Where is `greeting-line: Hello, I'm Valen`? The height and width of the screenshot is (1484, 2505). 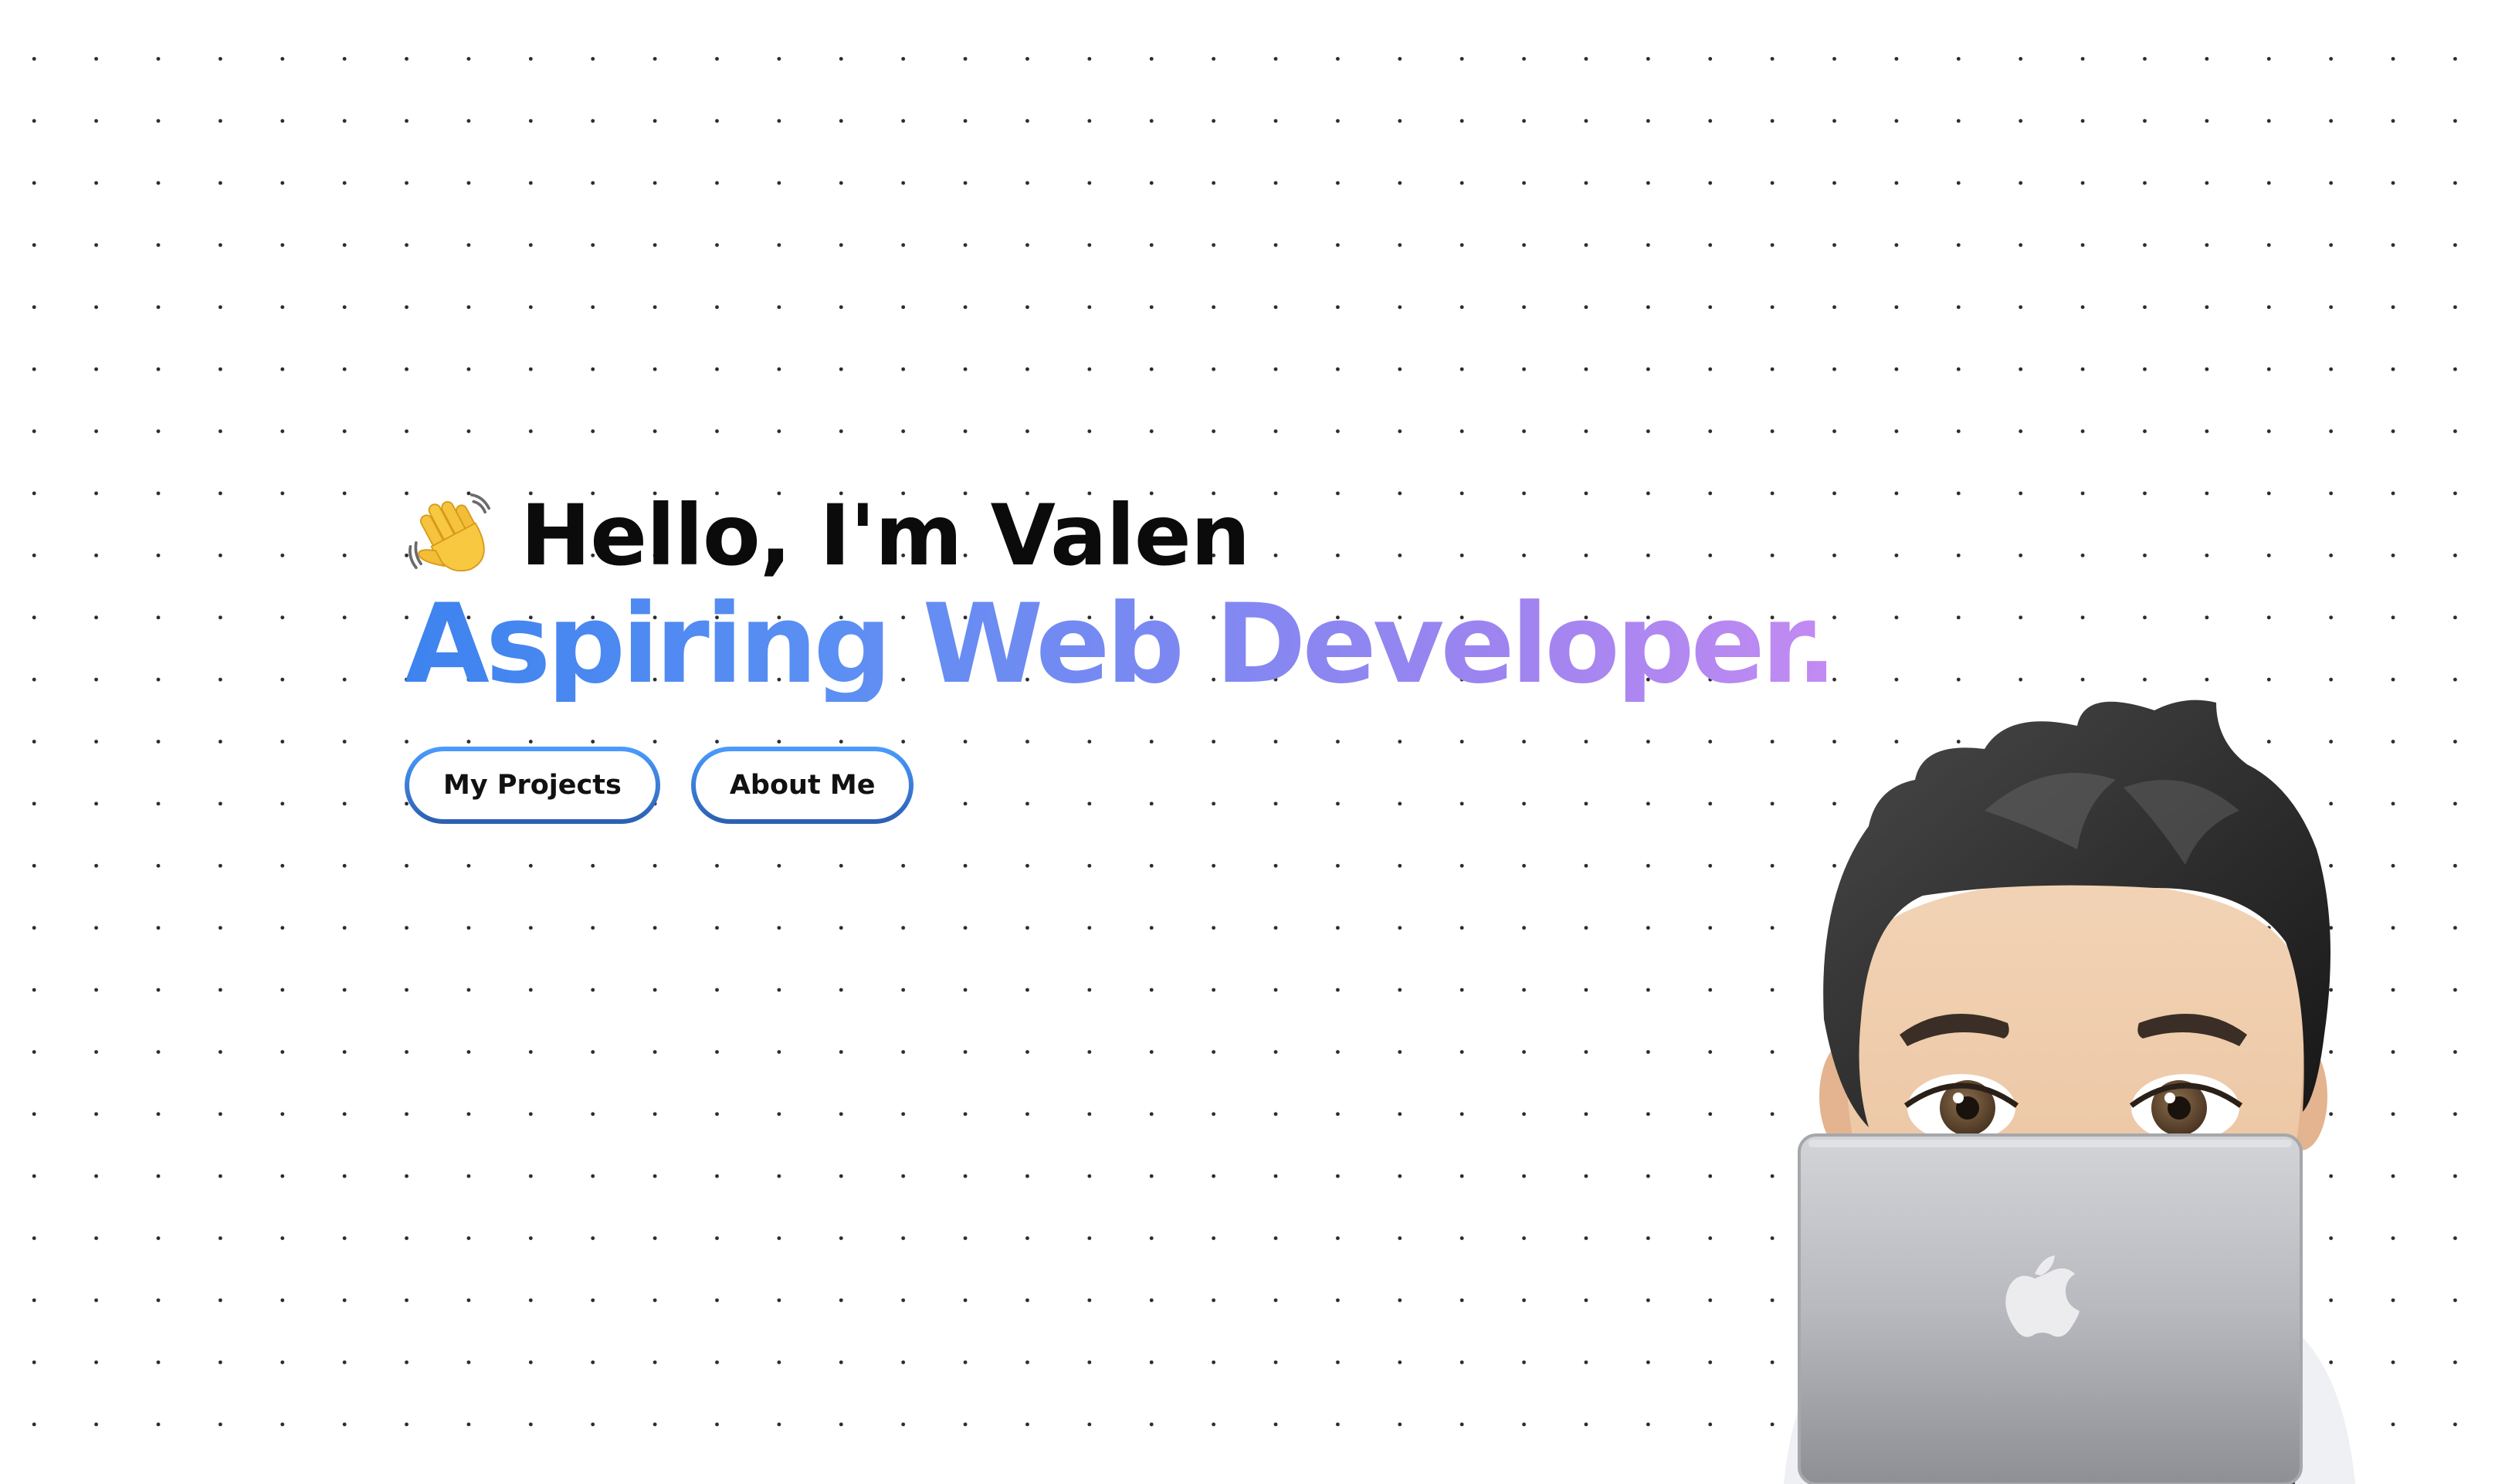
greeting-line: Hello, I'm Valen is located at coordinates (1177, 535).